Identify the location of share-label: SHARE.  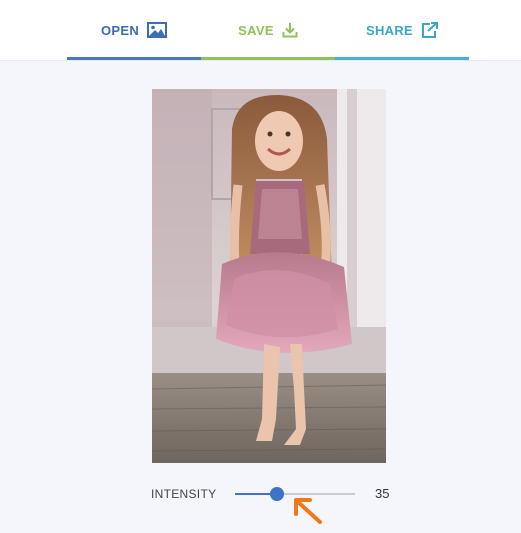
(389, 30).